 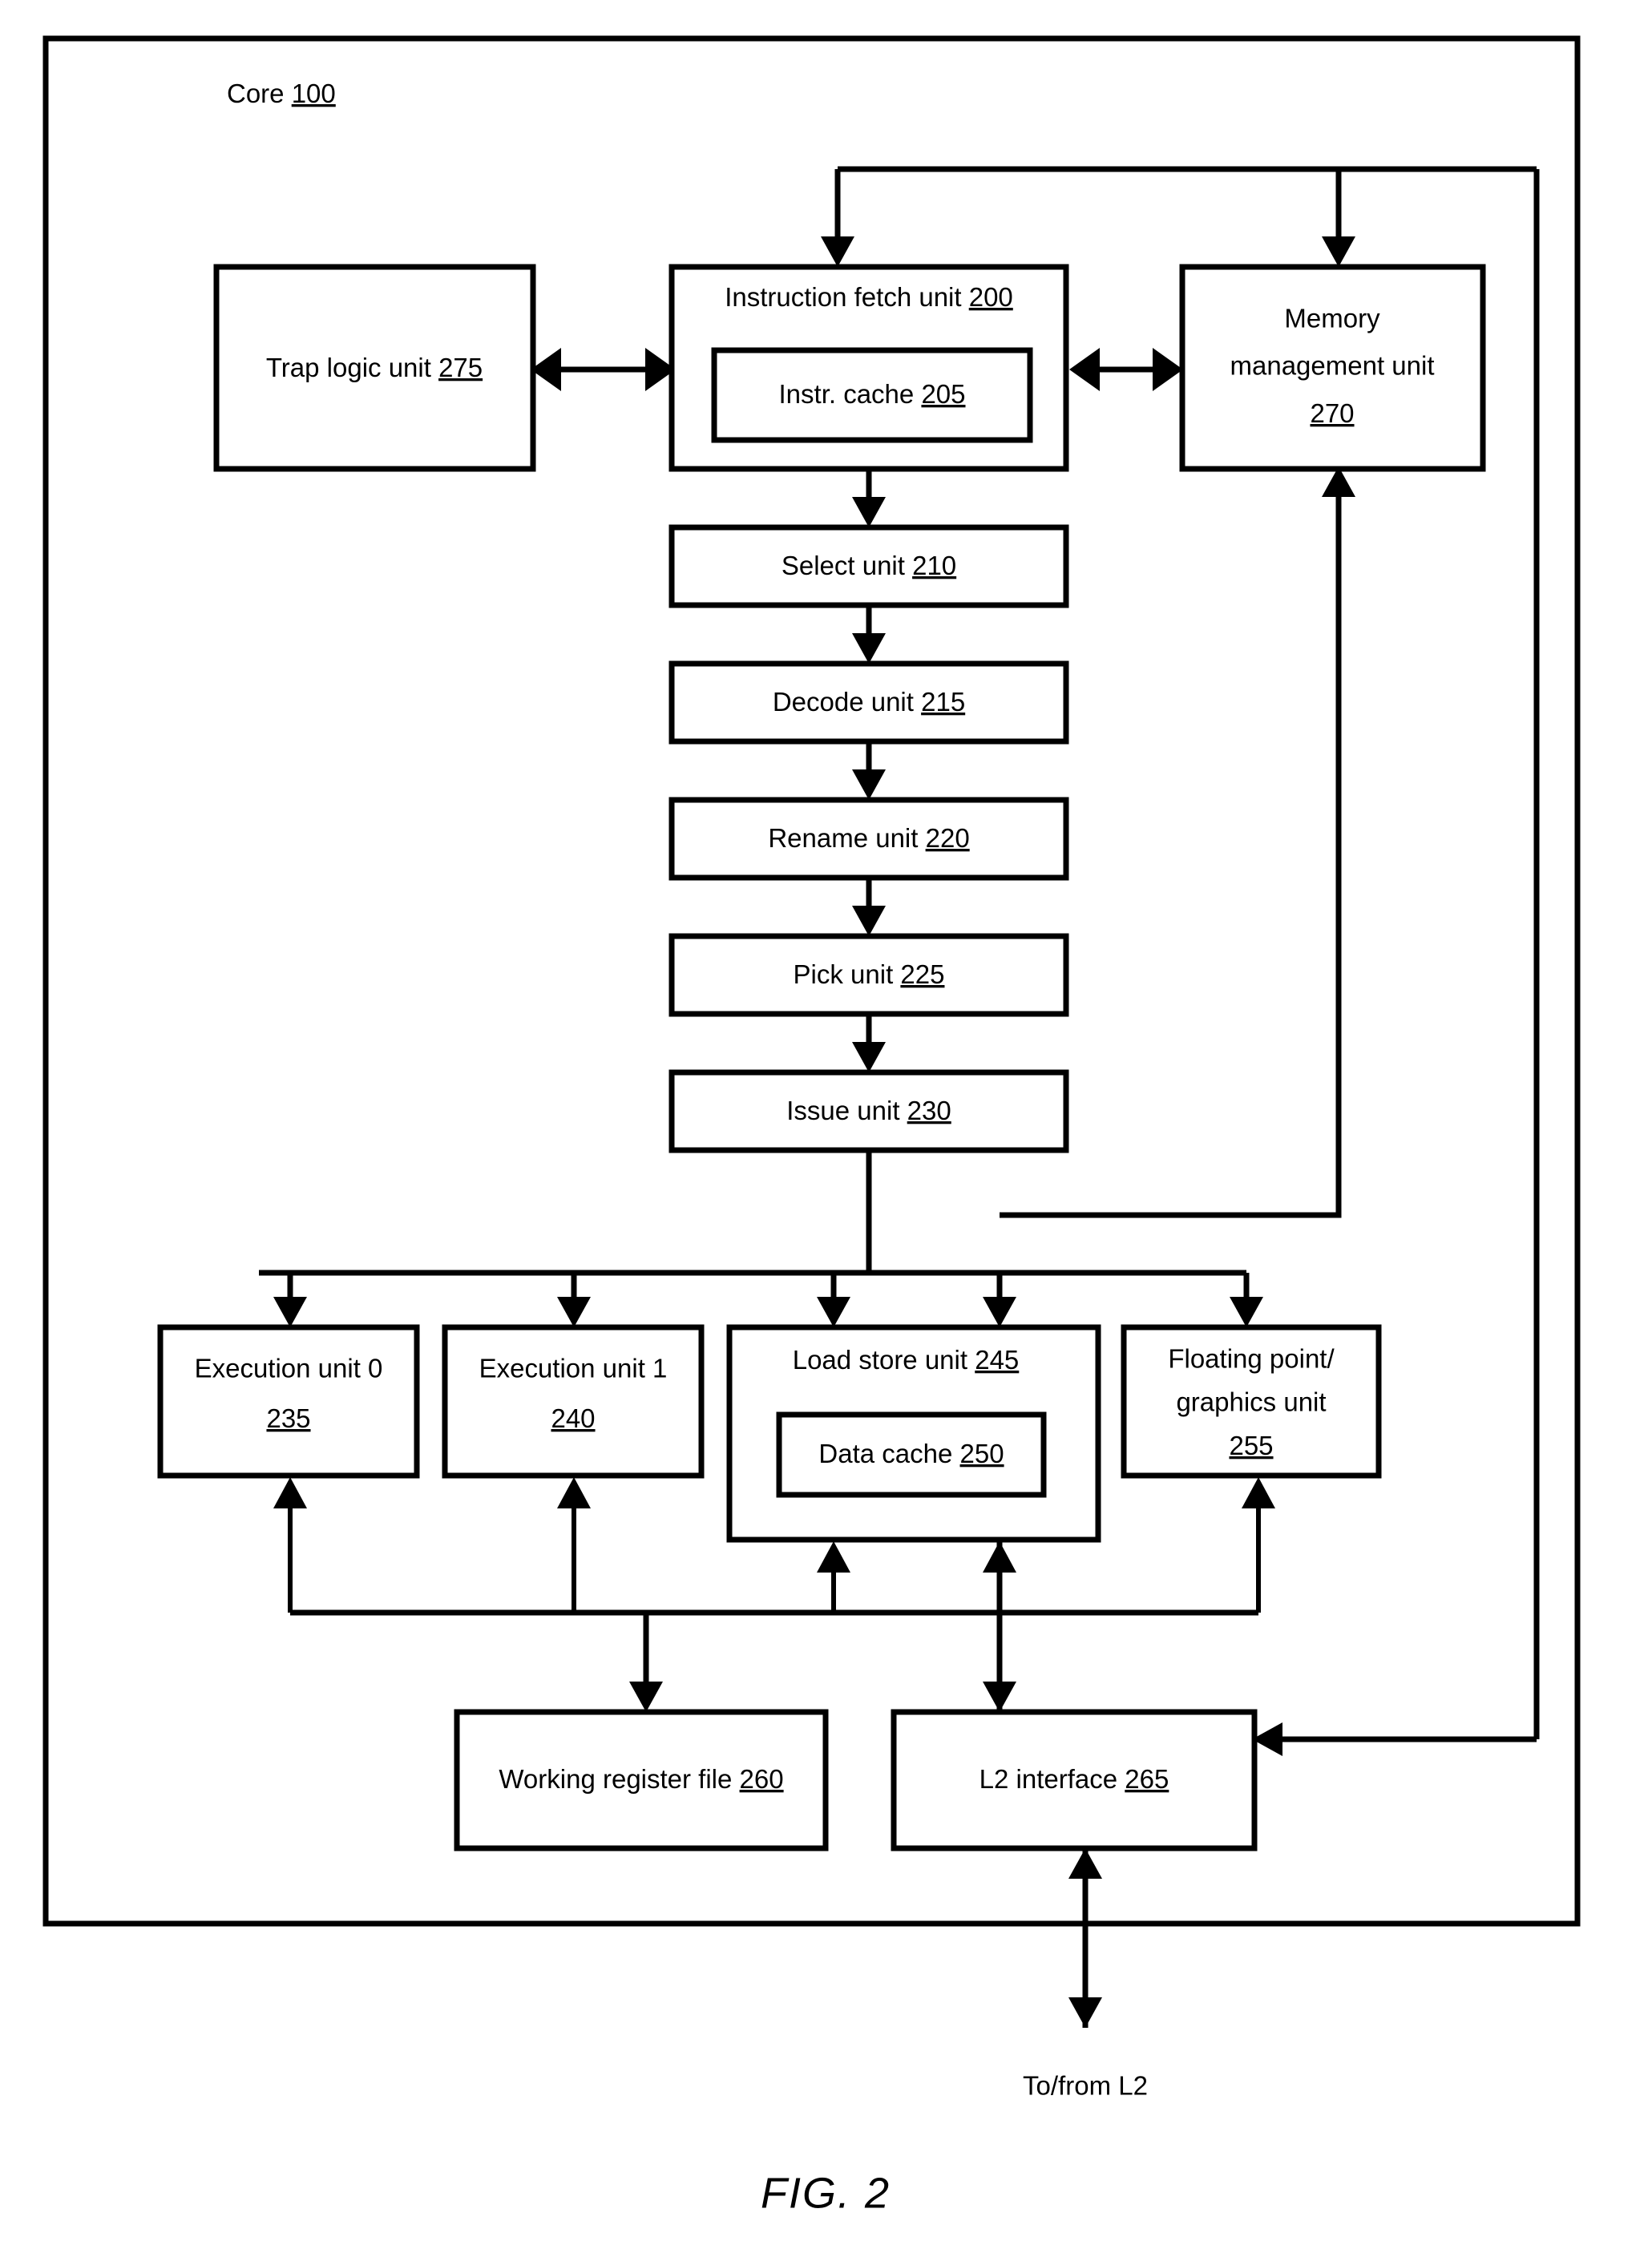 I want to click on execution-unit-0-ref: 235, so click(x=288, y=1418).